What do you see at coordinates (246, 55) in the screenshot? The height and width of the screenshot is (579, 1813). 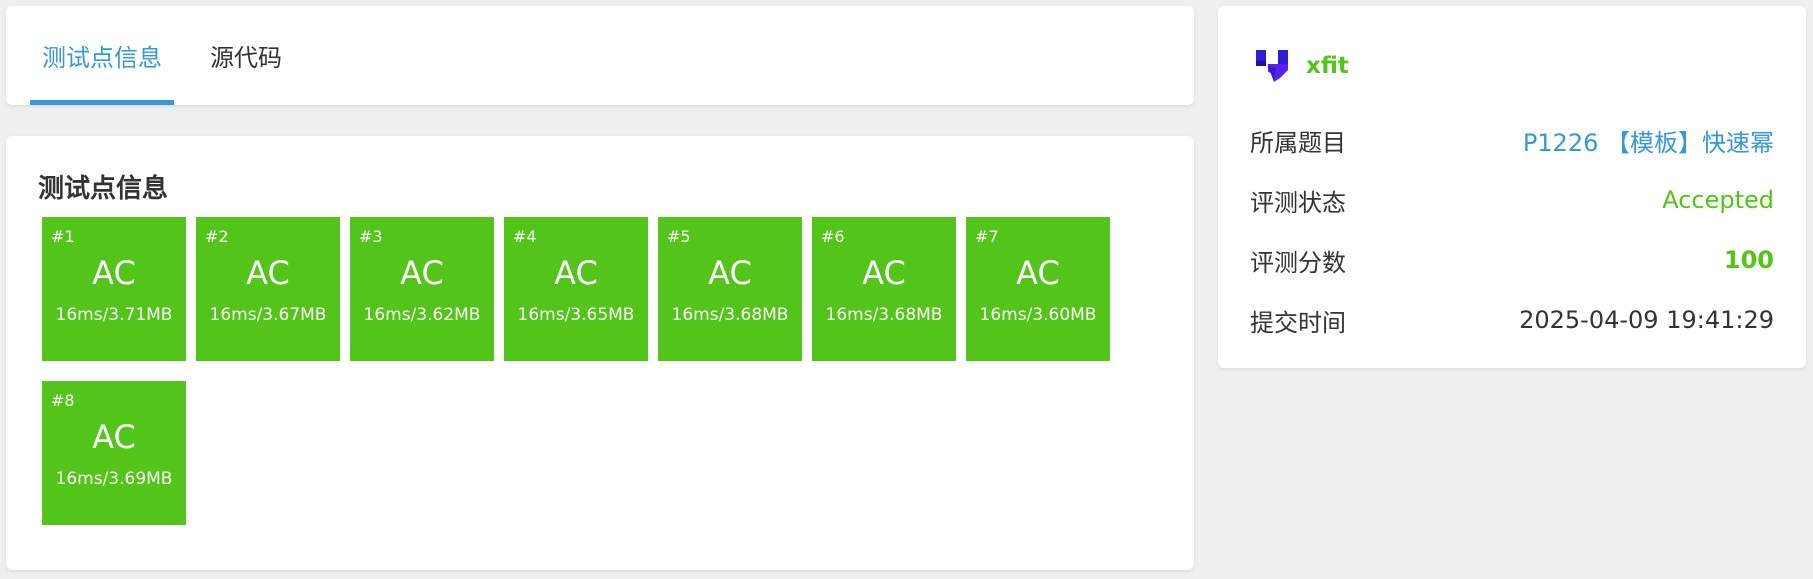 I see `tab-source-code: 源代码` at bounding box center [246, 55].